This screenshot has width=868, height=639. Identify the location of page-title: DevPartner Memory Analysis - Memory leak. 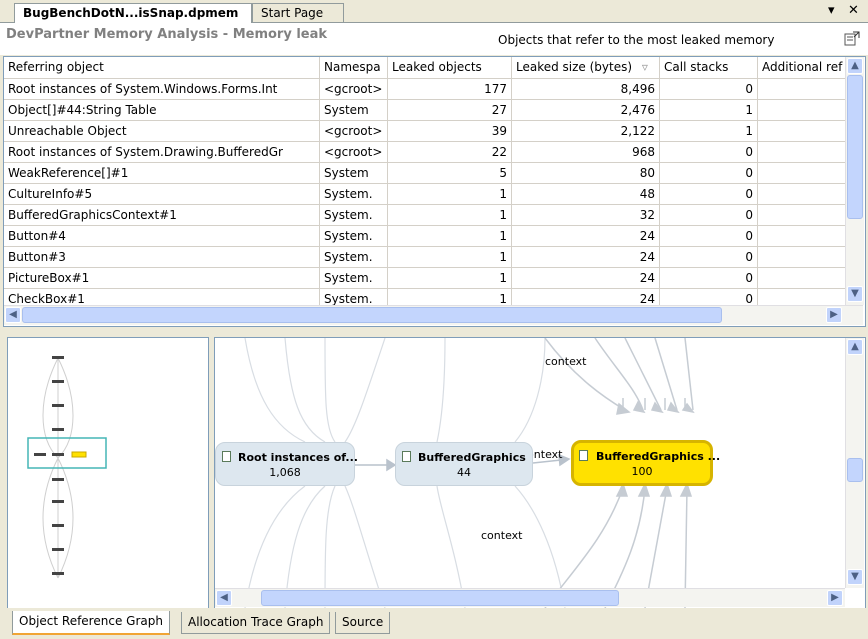
(167, 34).